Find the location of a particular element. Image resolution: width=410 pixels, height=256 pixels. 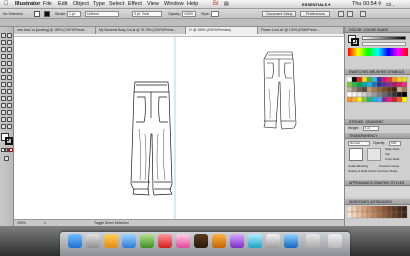

graphic-styles-tab: GRAPHIC STYLES is located at coordinates (389, 183).